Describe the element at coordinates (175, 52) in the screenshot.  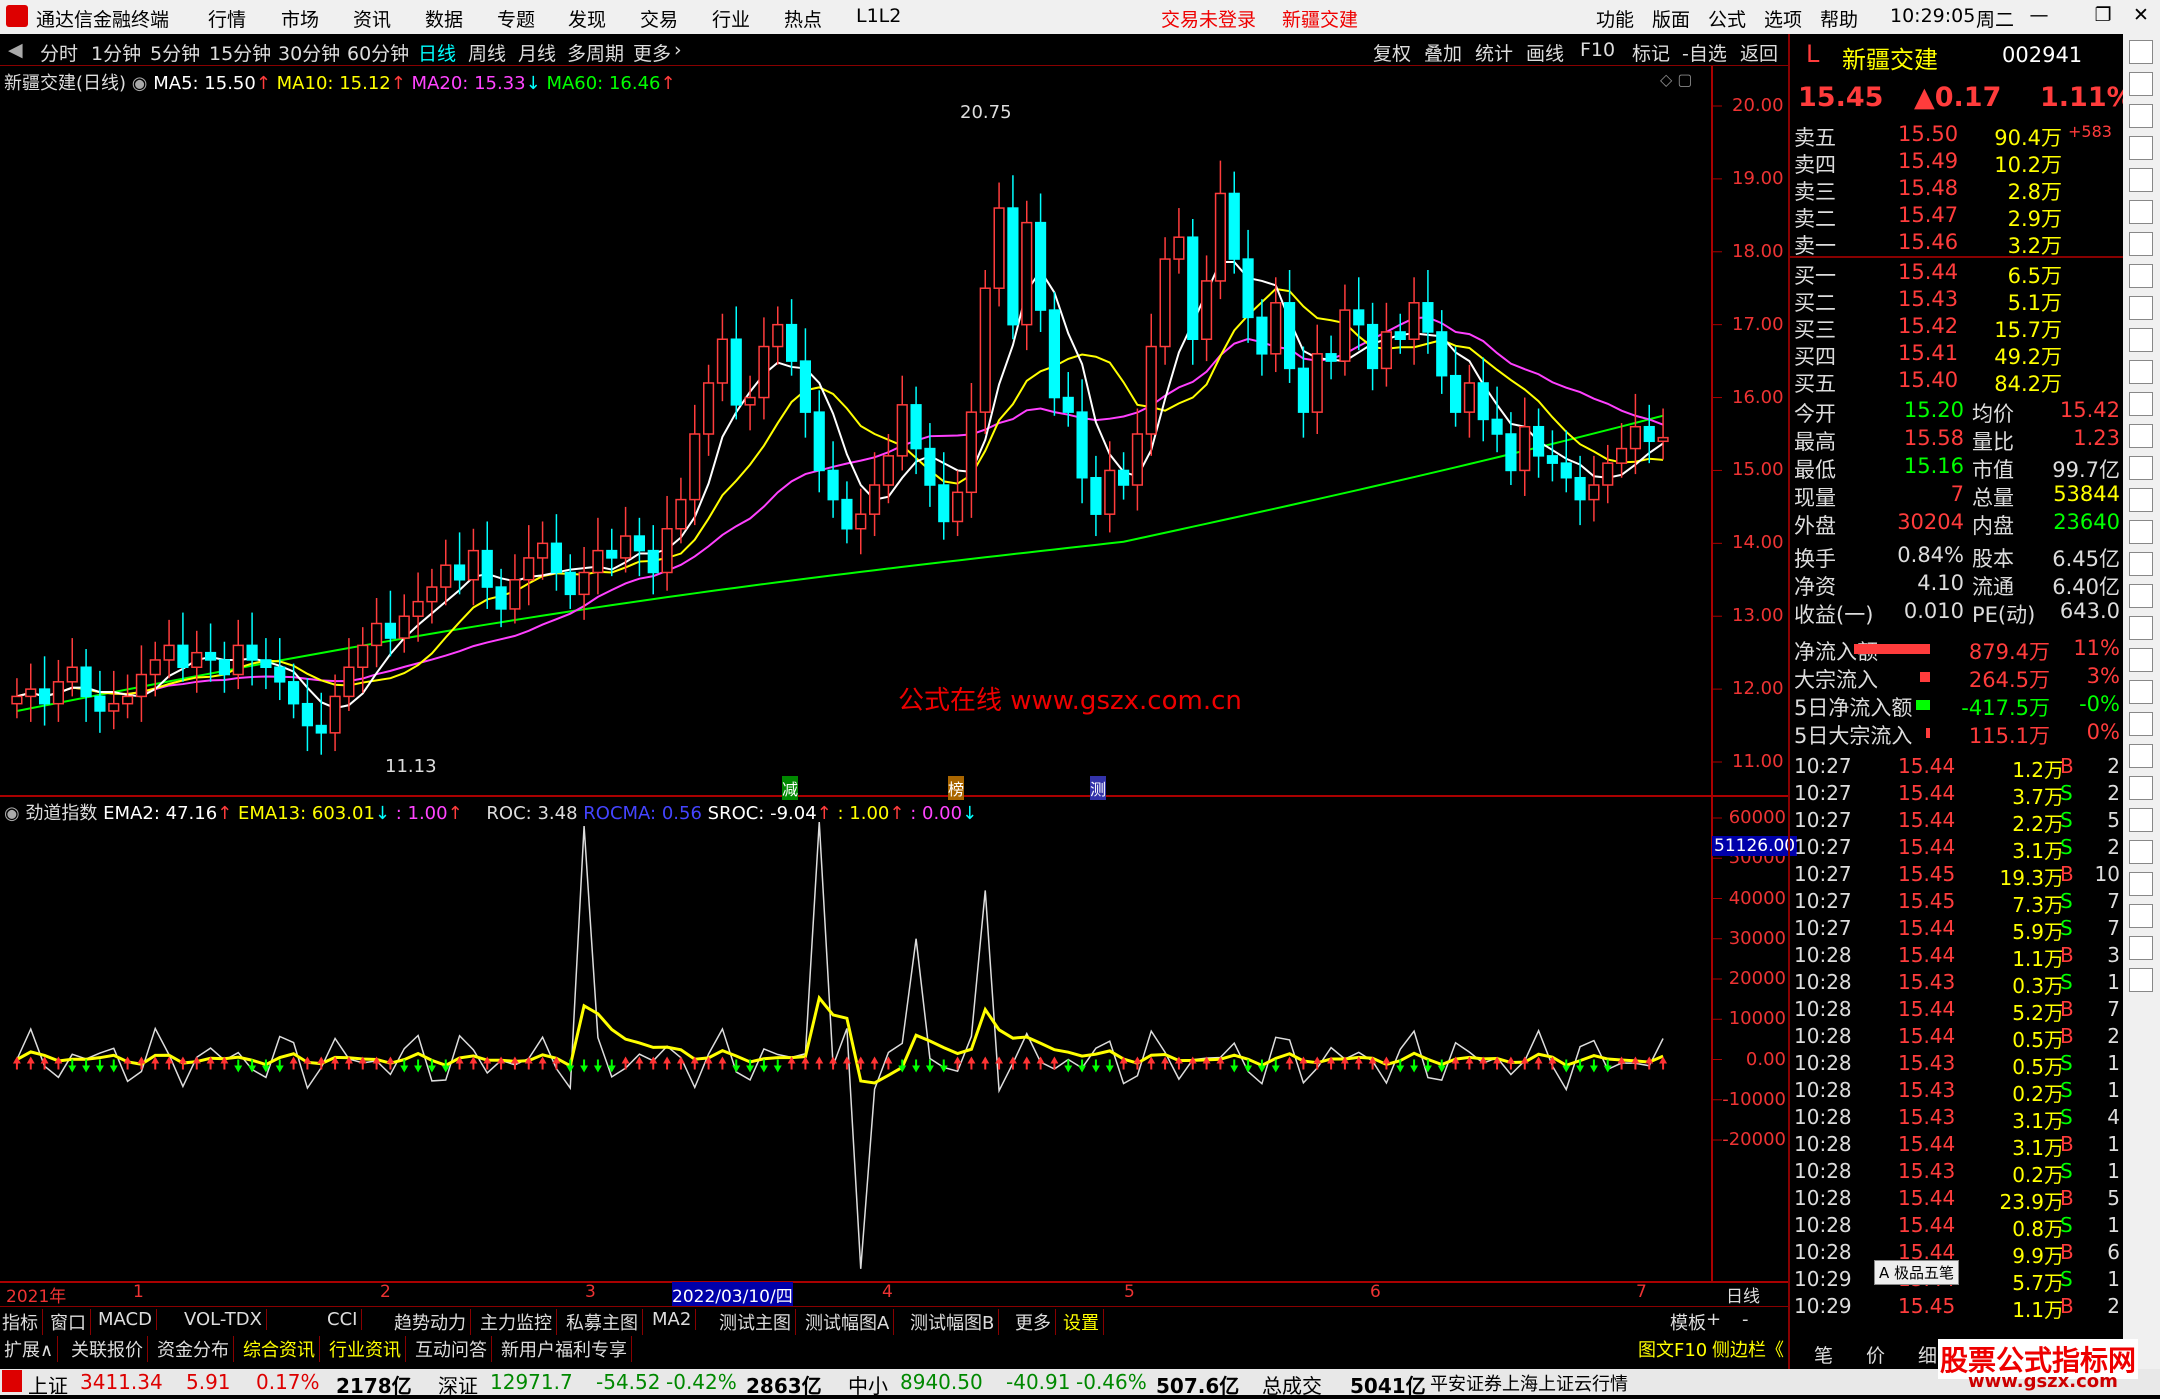
I see `period-5min: 5分钟` at that location.